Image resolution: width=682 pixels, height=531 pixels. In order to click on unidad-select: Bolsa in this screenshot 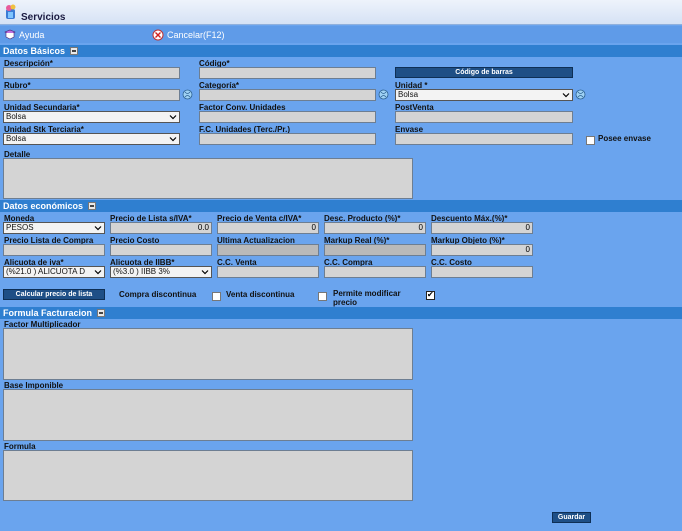, I will do `click(484, 95)`.